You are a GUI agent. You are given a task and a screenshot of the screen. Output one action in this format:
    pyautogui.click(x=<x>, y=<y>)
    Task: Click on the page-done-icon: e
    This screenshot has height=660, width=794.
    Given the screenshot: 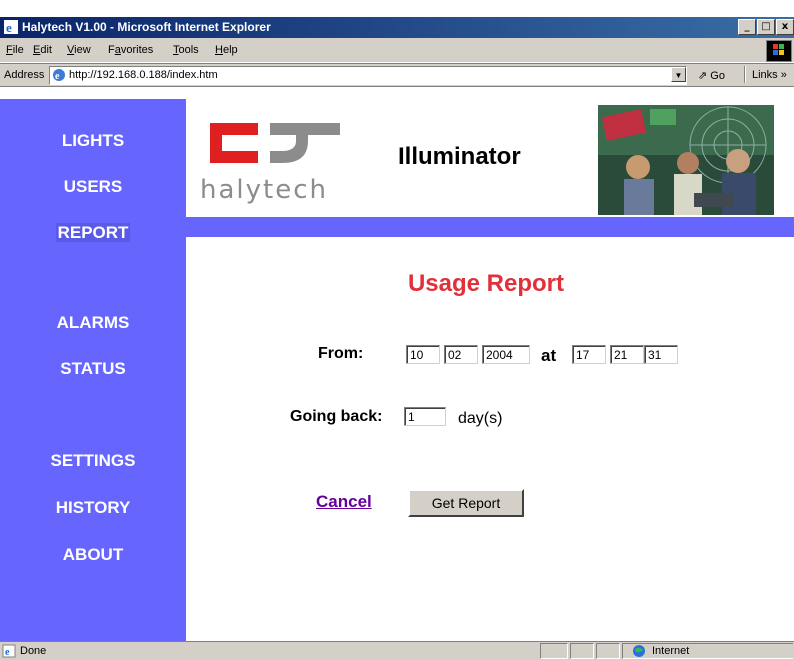 What is the action you would take?
    pyautogui.click(x=9, y=651)
    